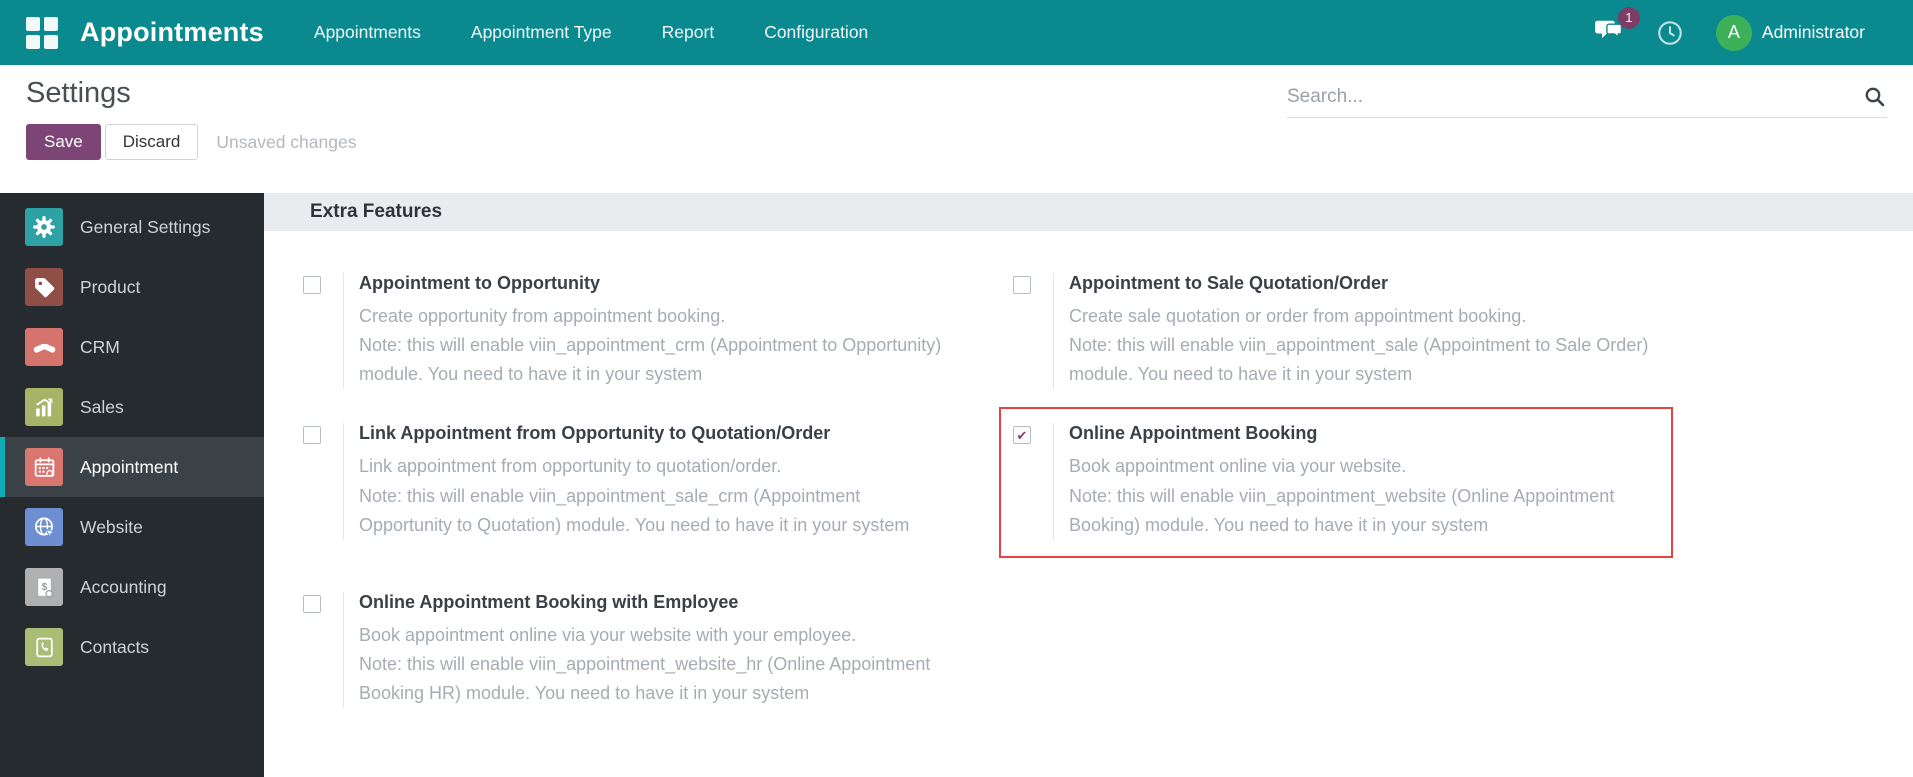 This screenshot has height=777, width=1913. What do you see at coordinates (1813, 32) in the screenshot?
I see `username: Administrator` at bounding box center [1813, 32].